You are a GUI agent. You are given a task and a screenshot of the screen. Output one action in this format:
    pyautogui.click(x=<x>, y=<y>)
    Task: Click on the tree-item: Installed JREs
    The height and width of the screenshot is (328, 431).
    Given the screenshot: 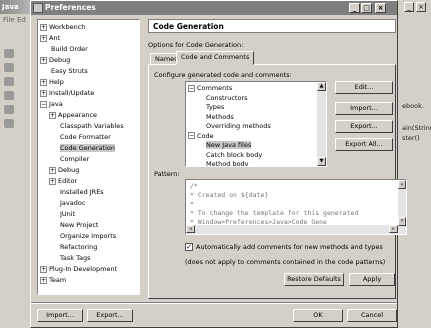 What is the action you would take?
    pyautogui.click(x=76, y=192)
    